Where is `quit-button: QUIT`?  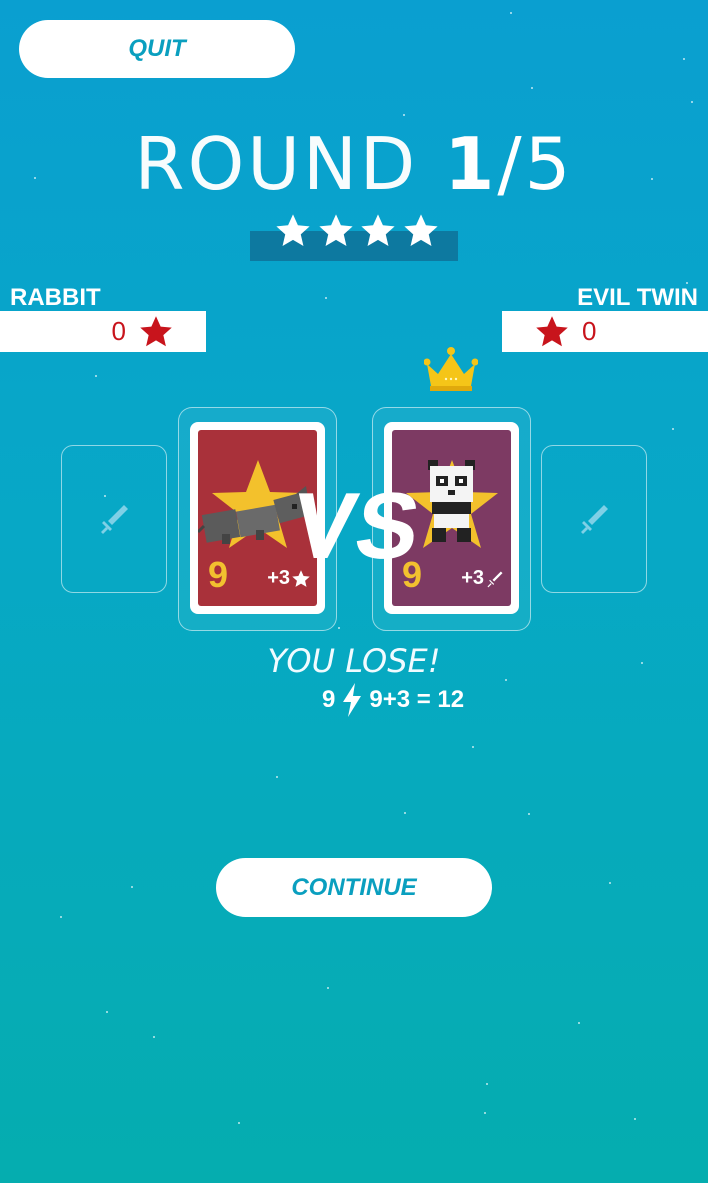 quit-button: QUIT is located at coordinates (157, 49).